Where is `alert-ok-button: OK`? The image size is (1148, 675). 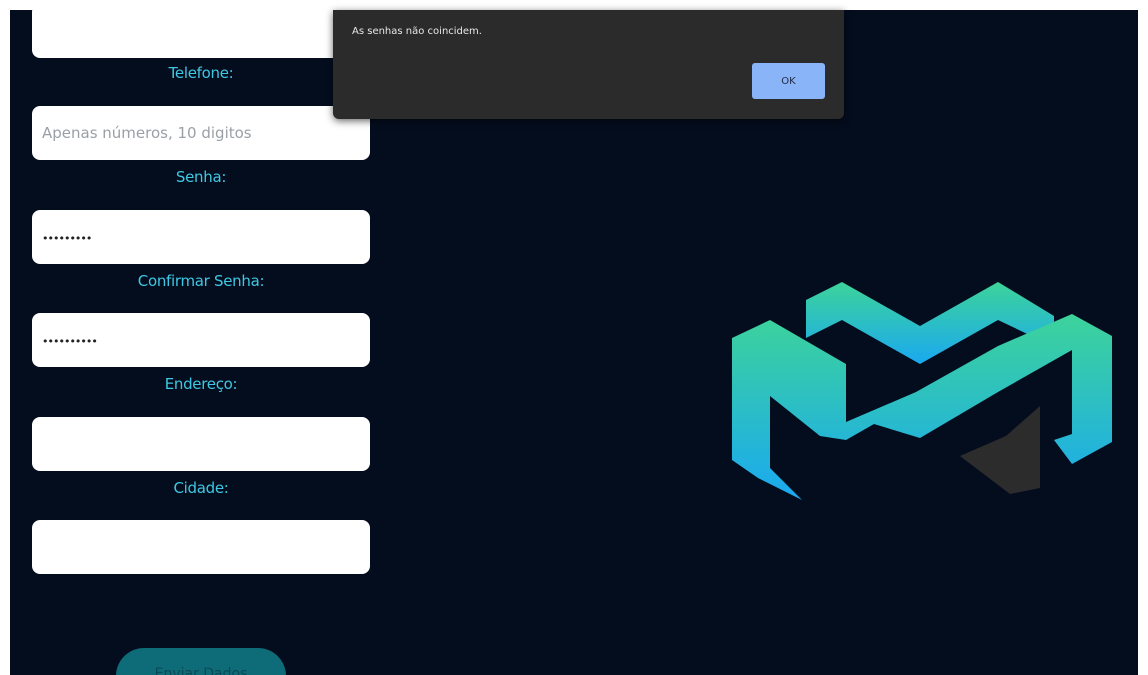 alert-ok-button: OK is located at coordinates (788, 81).